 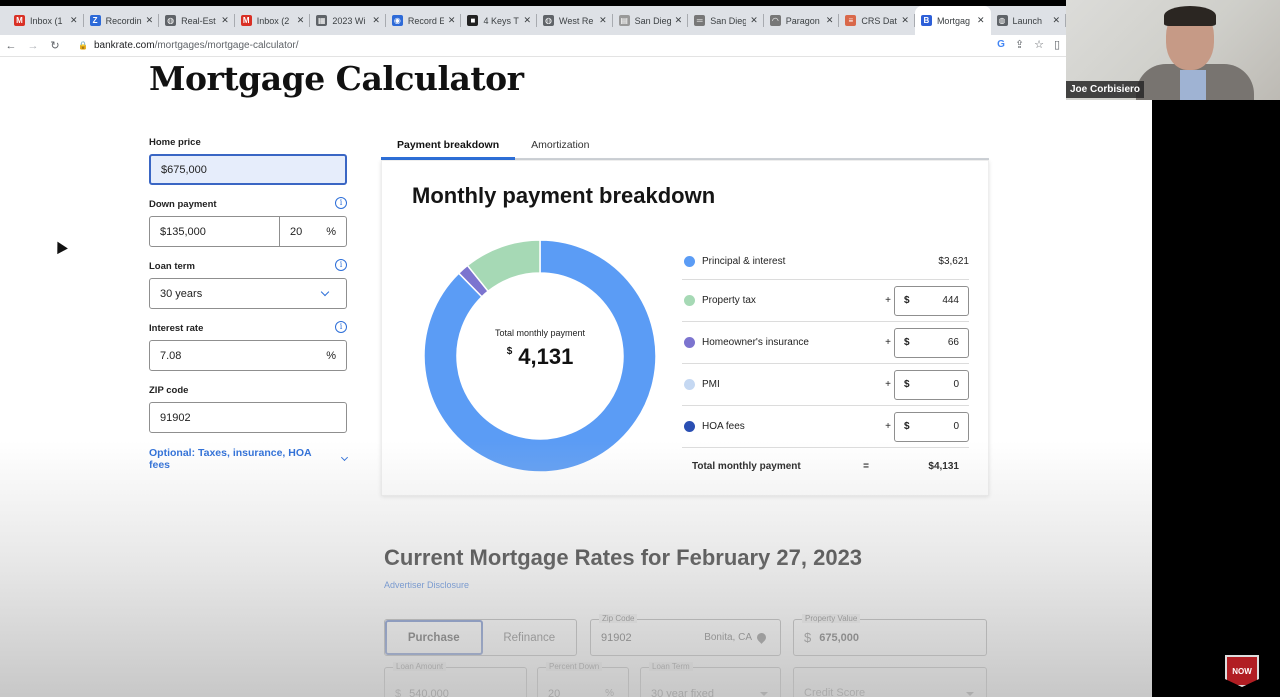 I want to click on tab-title: Record E, so click(x=425, y=20).